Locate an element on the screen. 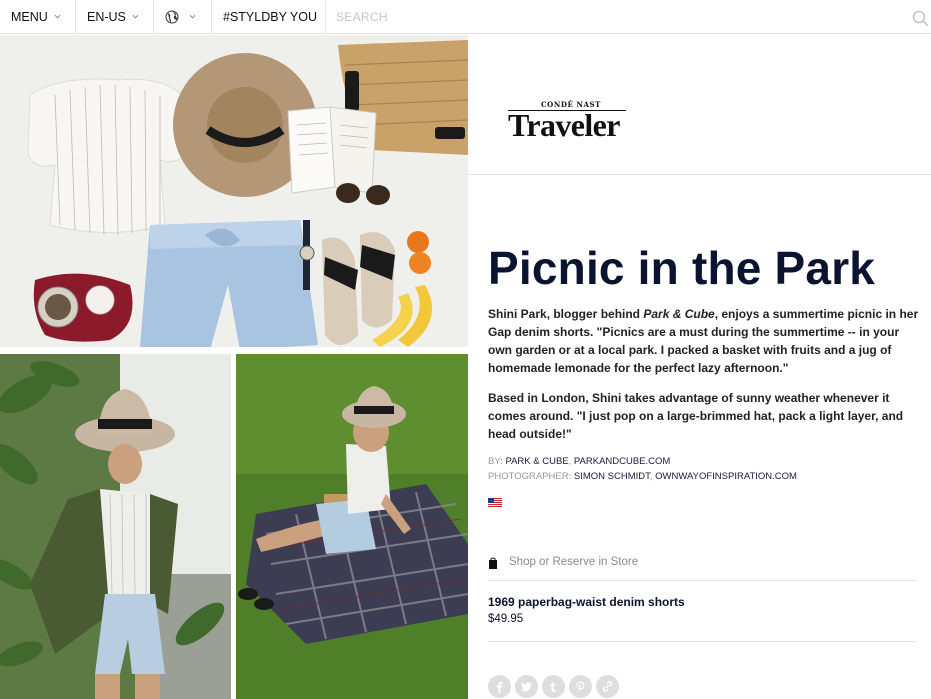  tumblr-icon is located at coordinates (553, 686).